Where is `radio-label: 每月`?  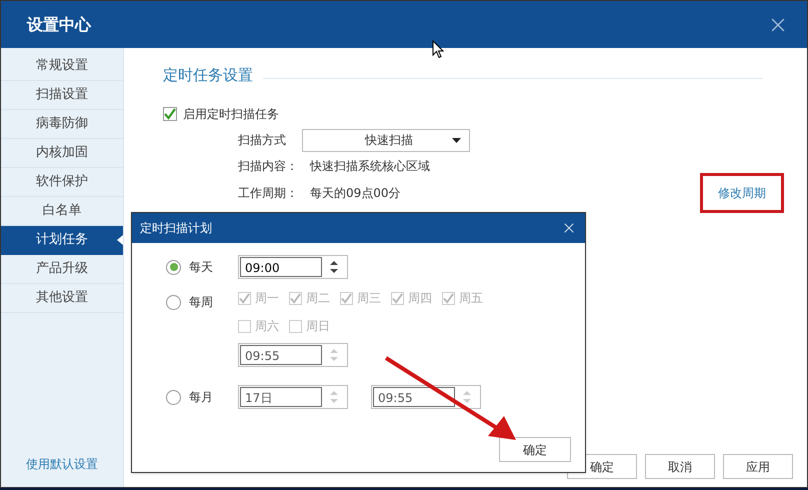 radio-label: 每月 is located at coordinates (201, 397).